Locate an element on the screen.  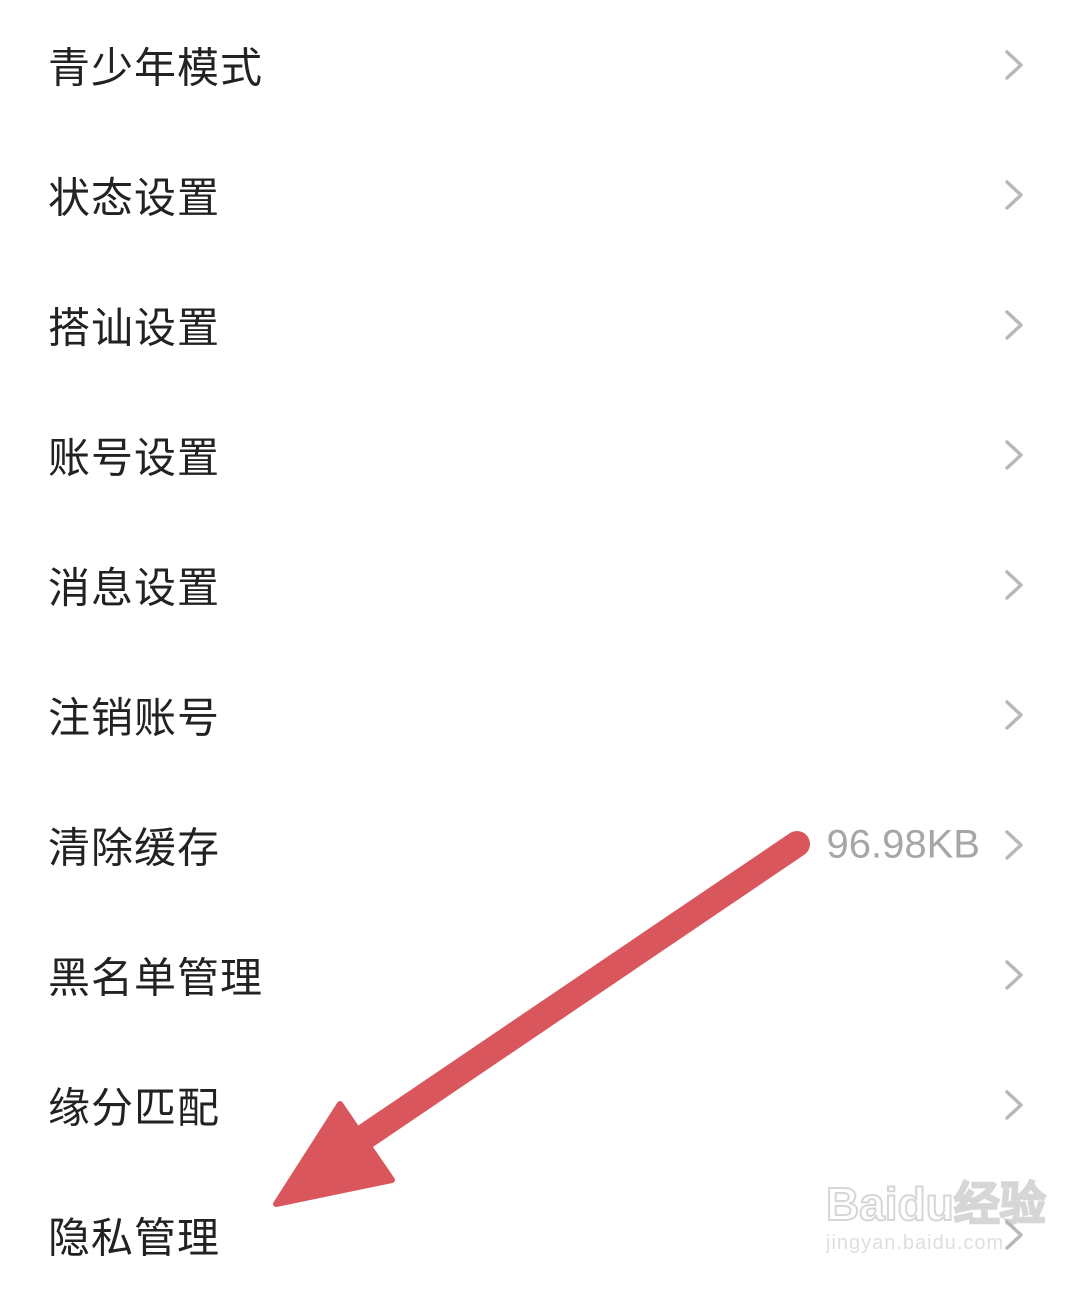
settings-item-privacy: 隐私管理 is located at coordinates (538, 1235).